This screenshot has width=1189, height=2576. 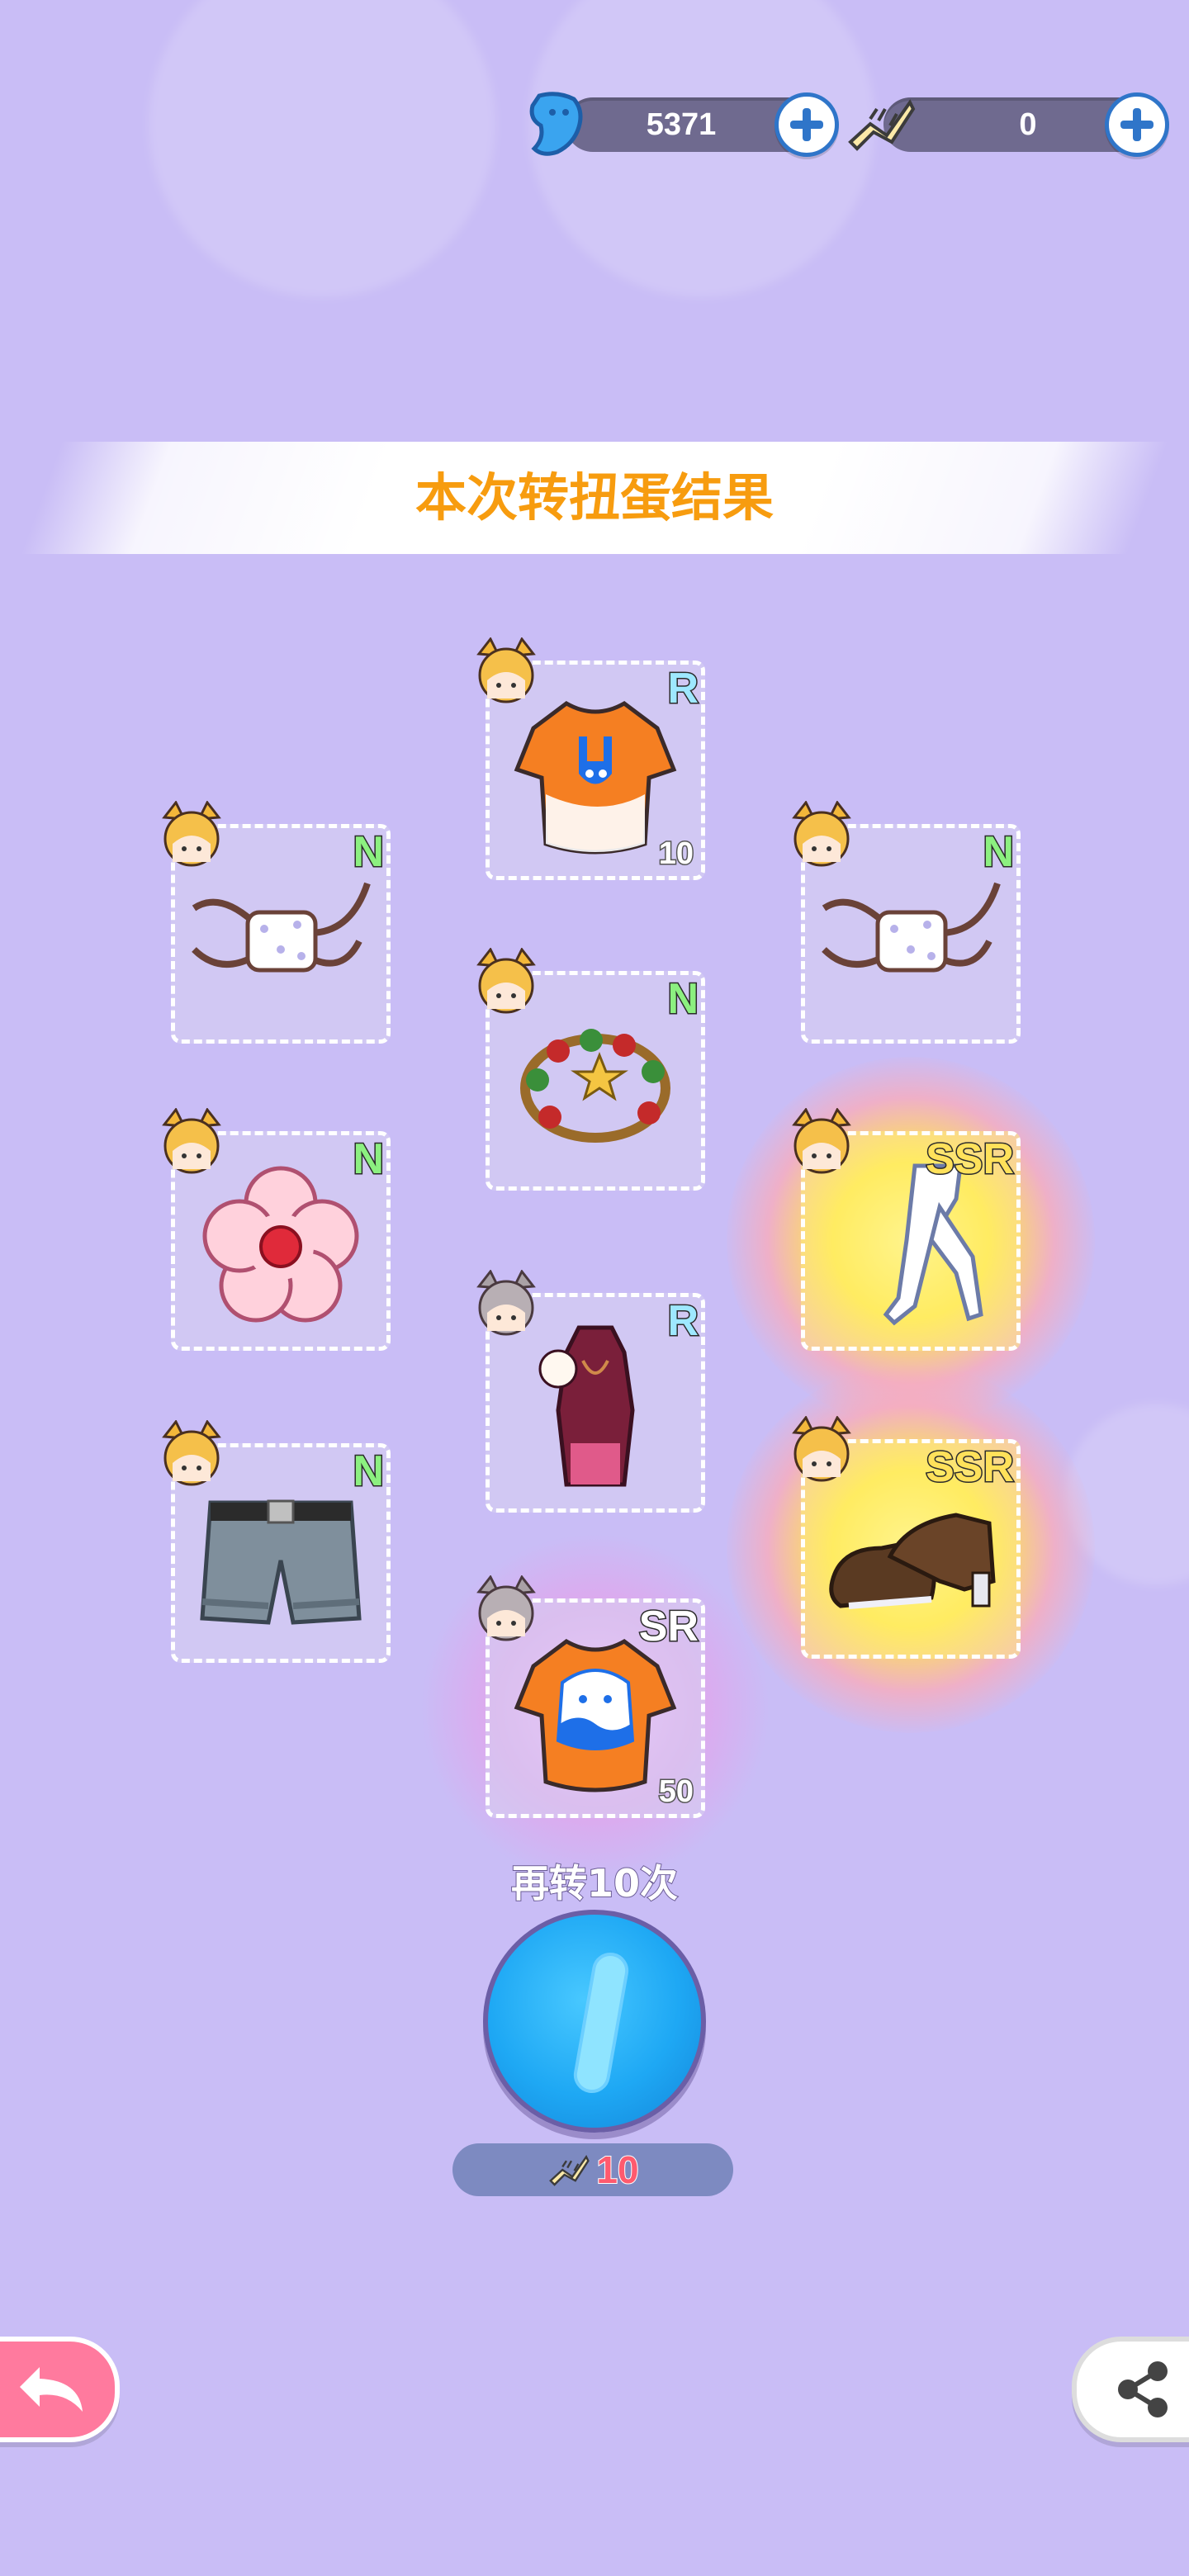 I want to click on item-card-orange-wave-tshirt: SR 50, so click(x=595, y=1708).